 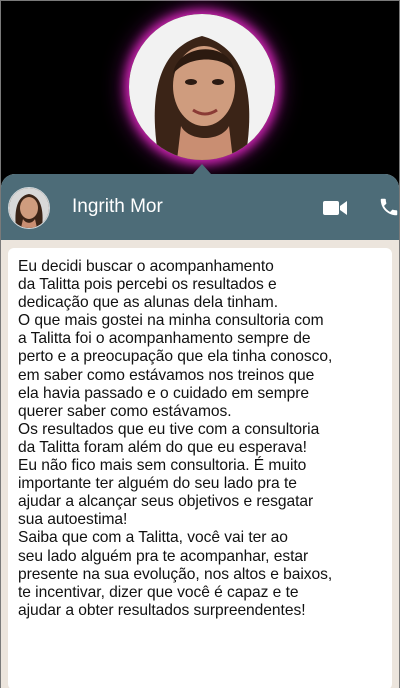 What do you see at coordinates (335, 208) in the screenshot?
I see `video-call-icon` at bounding box center [335, 208].